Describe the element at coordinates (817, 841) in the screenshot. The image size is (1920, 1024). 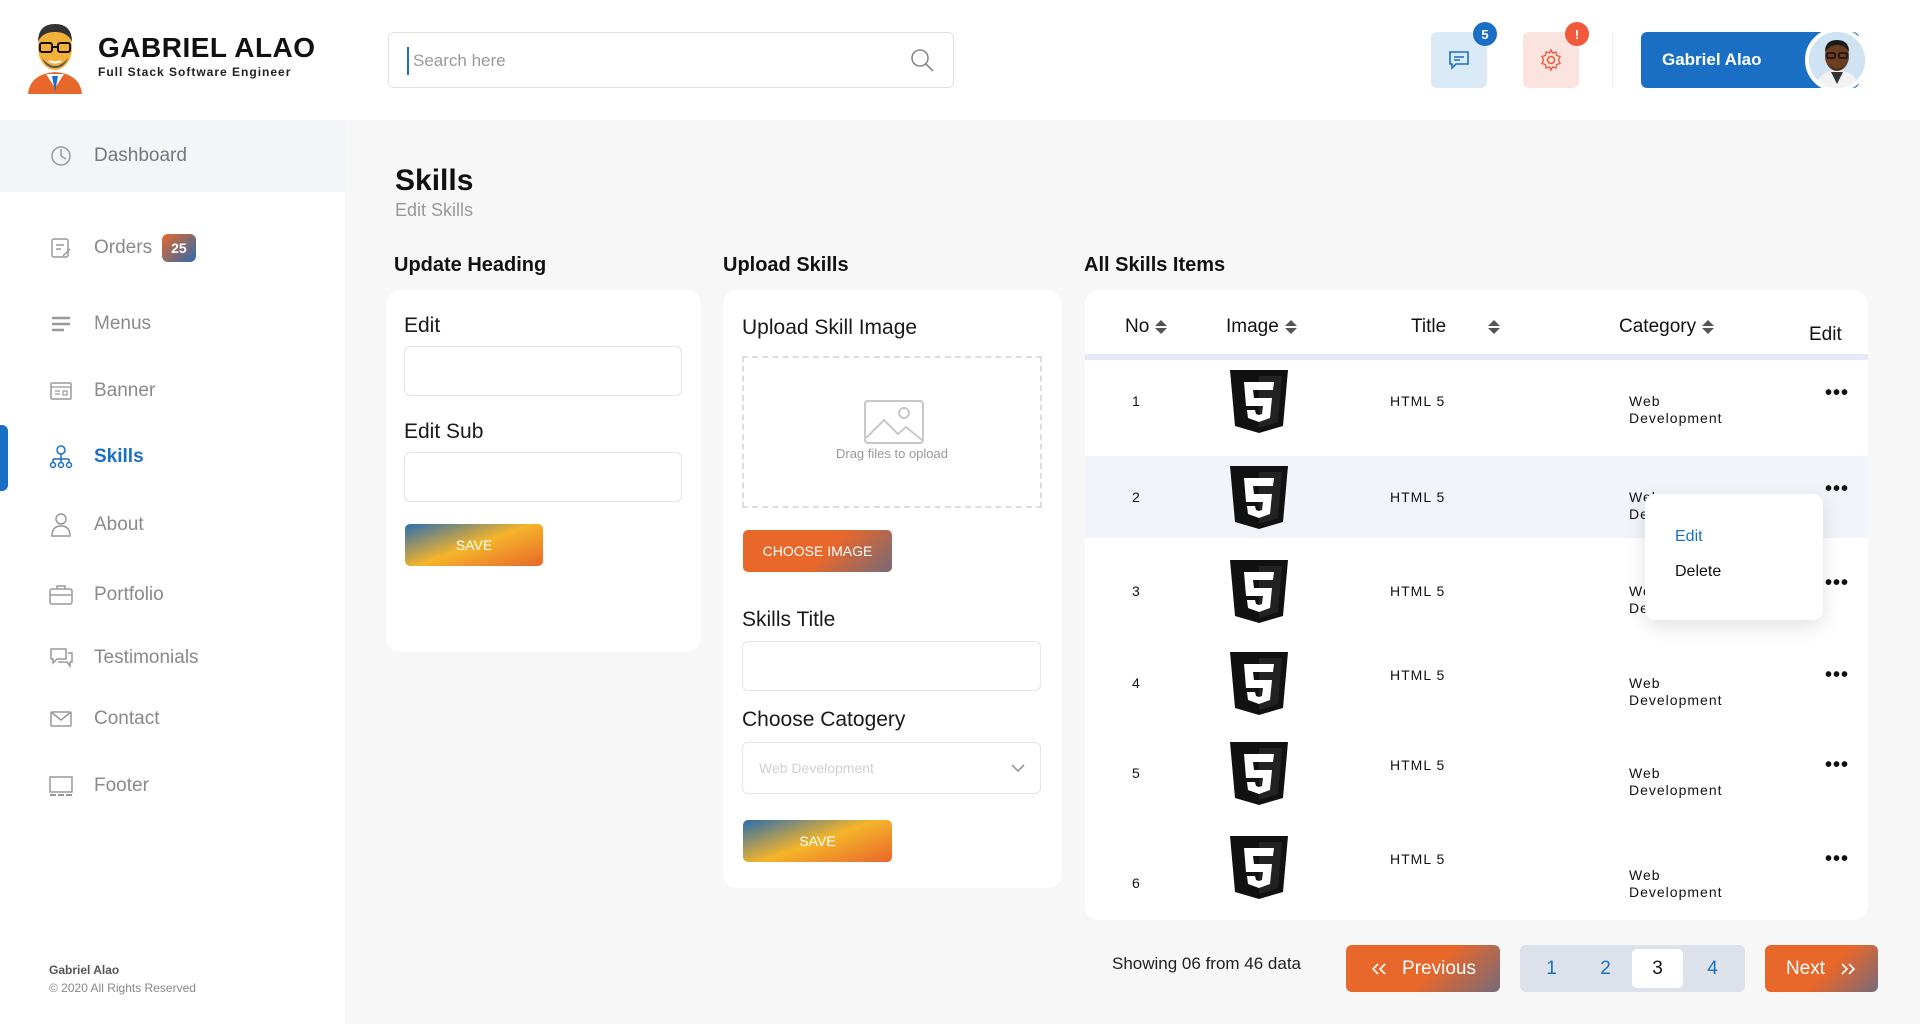
I see `save-skill-button: SAVE` at that location.